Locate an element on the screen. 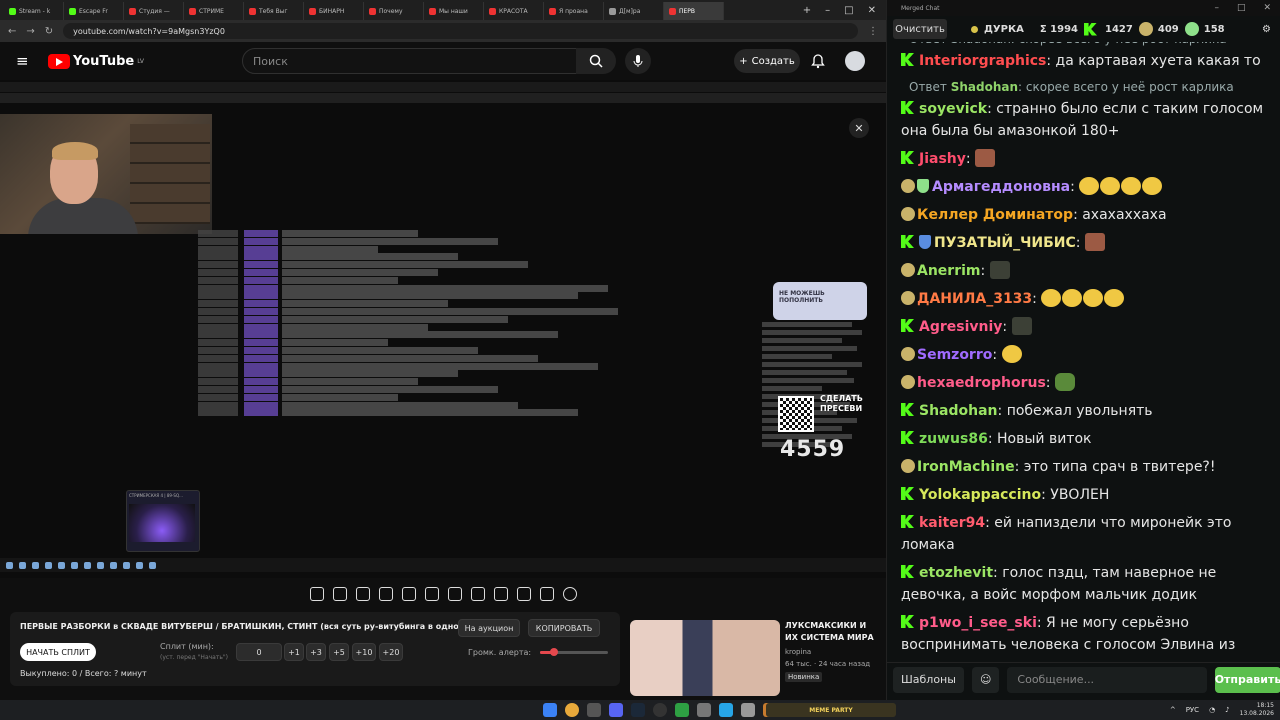 The image size is (1280, 720). inner-taskbar is located at coordinates (443, 565).